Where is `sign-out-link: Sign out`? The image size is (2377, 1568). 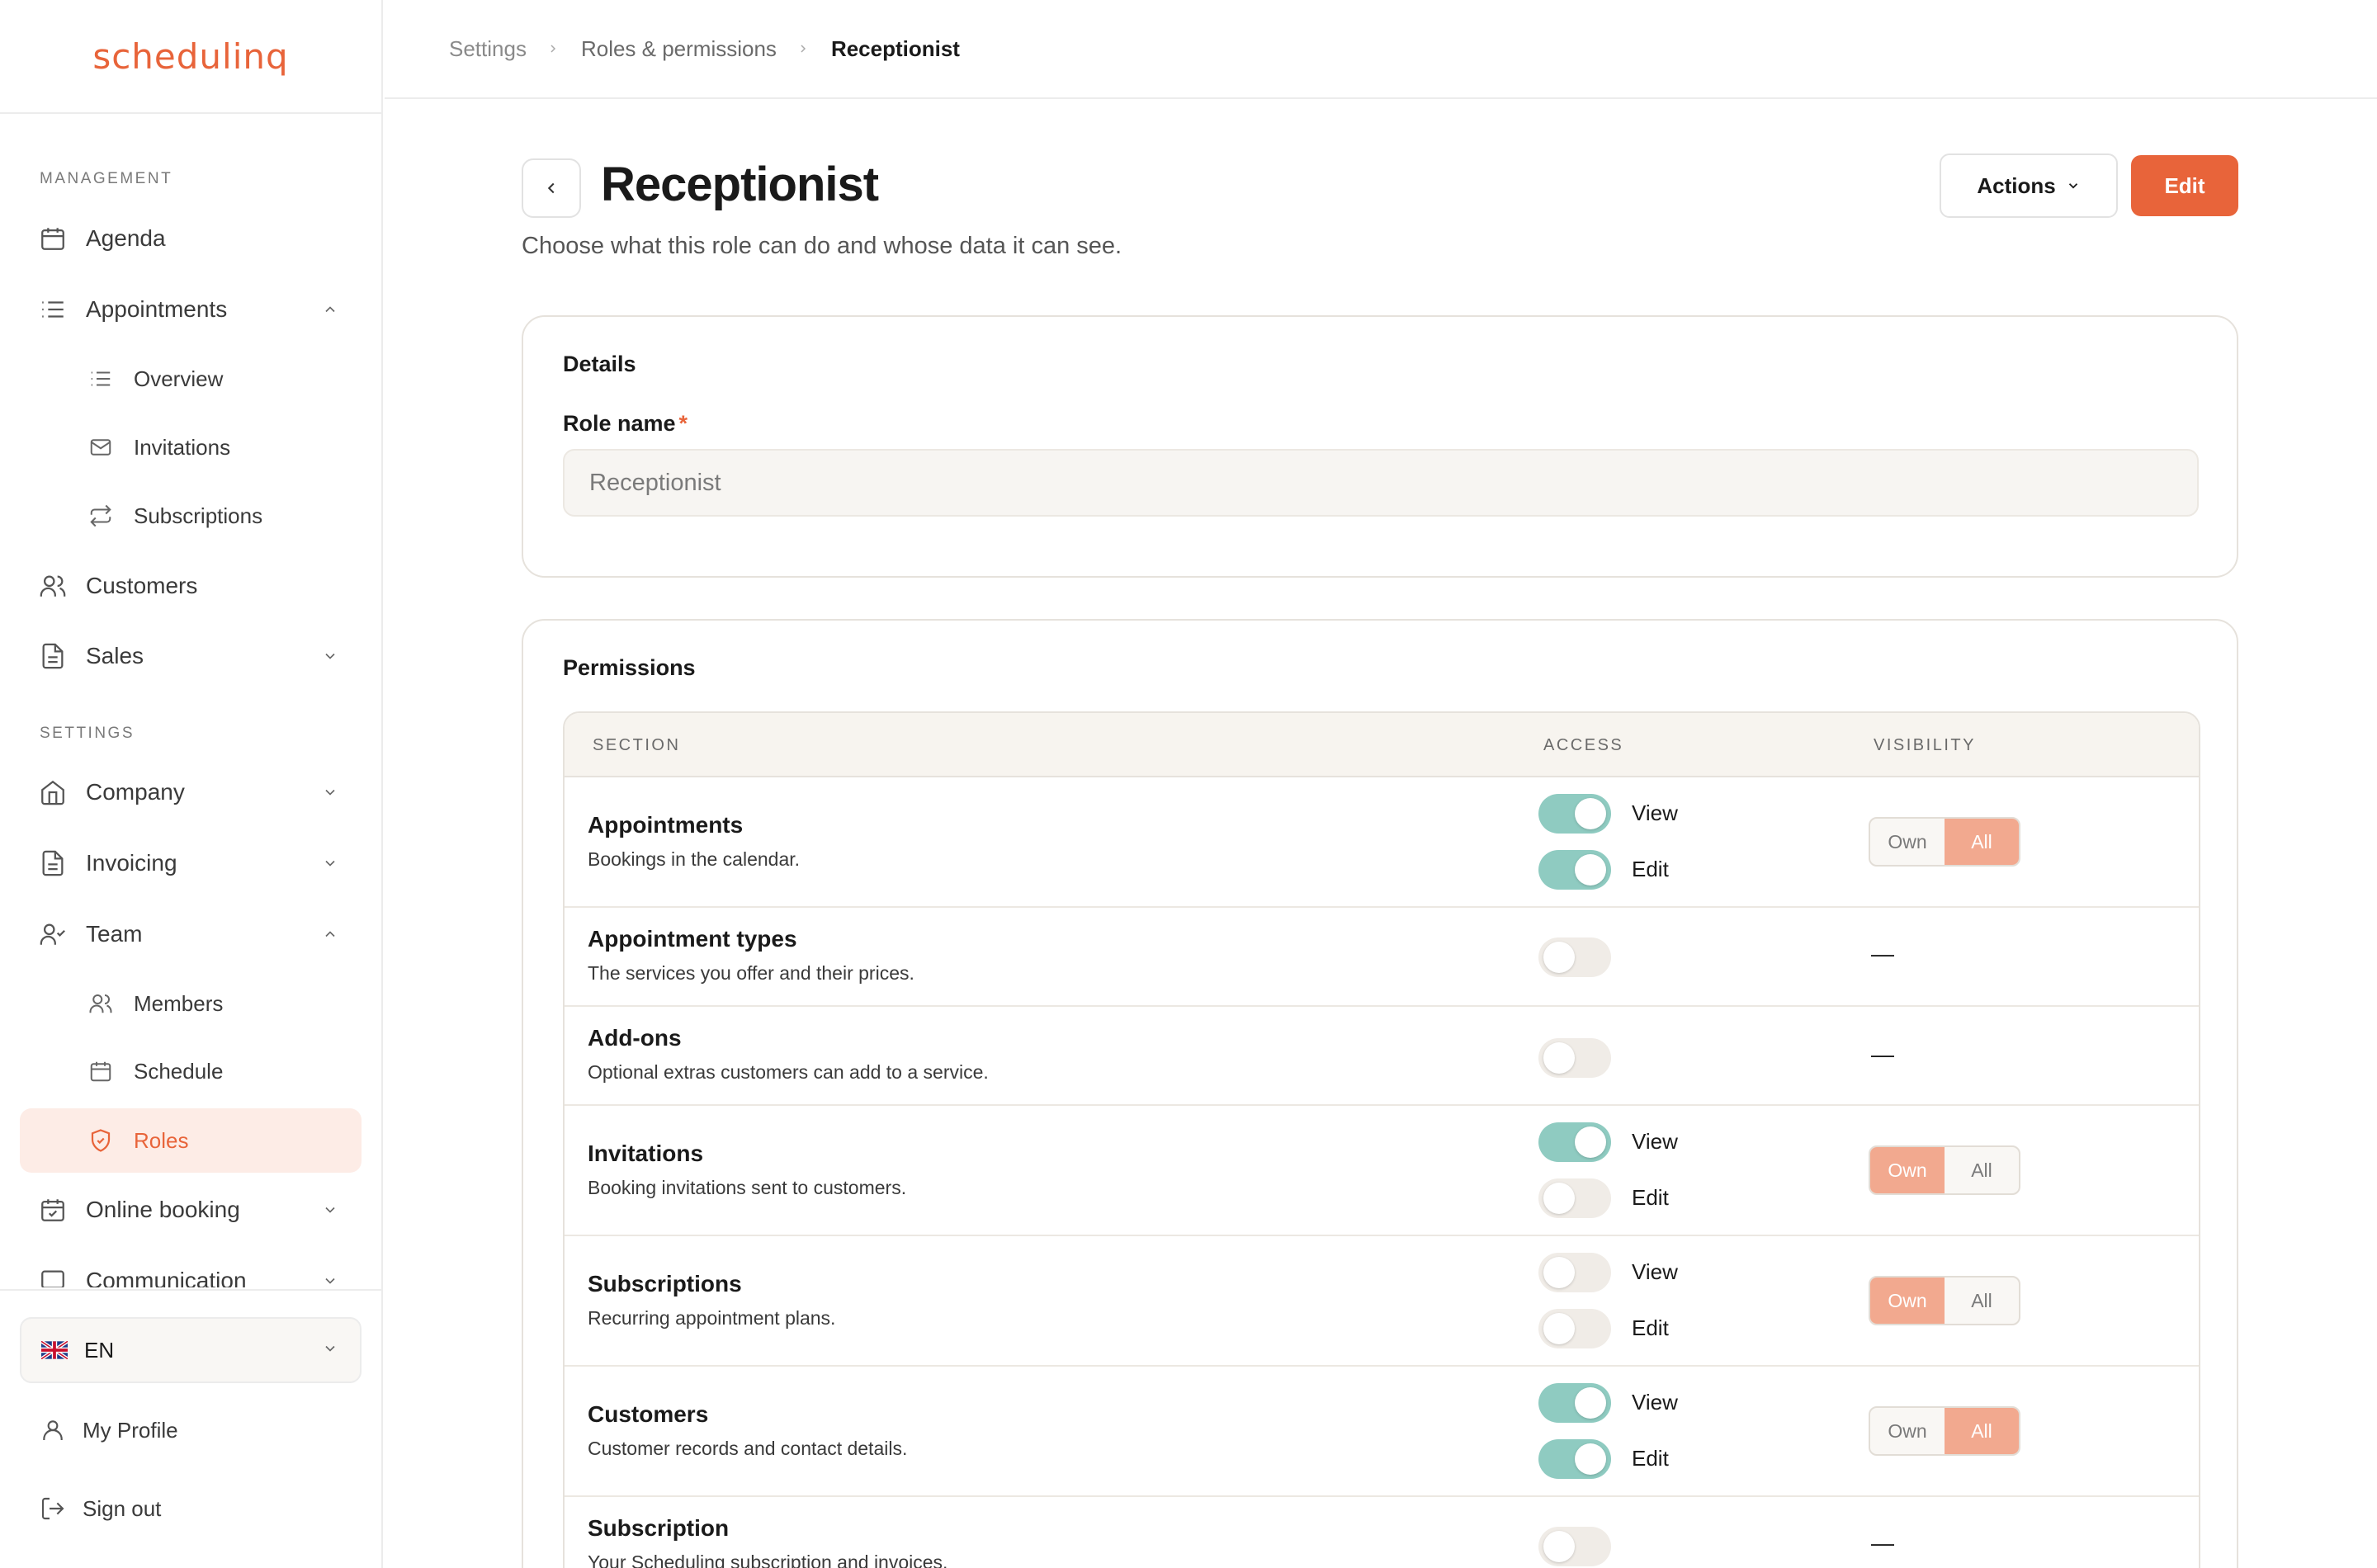
sign-out-link: Sign out is located at coordinates (191, 1508).